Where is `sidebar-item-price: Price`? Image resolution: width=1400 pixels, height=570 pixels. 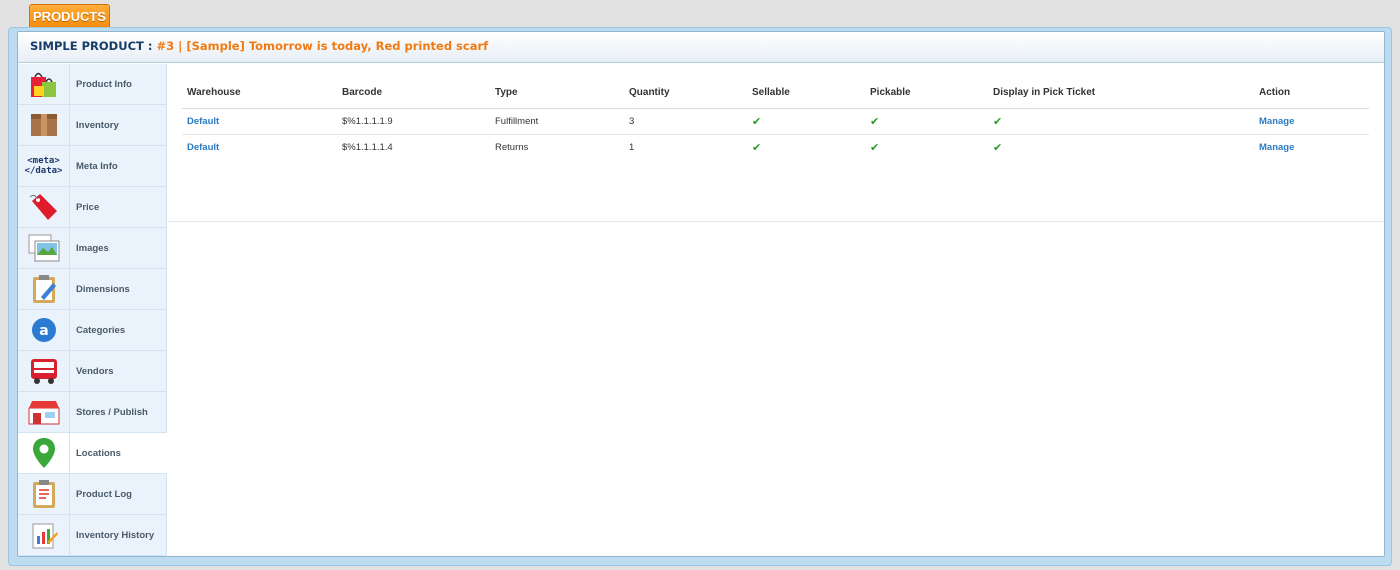 sidebar-item-price: Price is located at coordinates (92, 207).